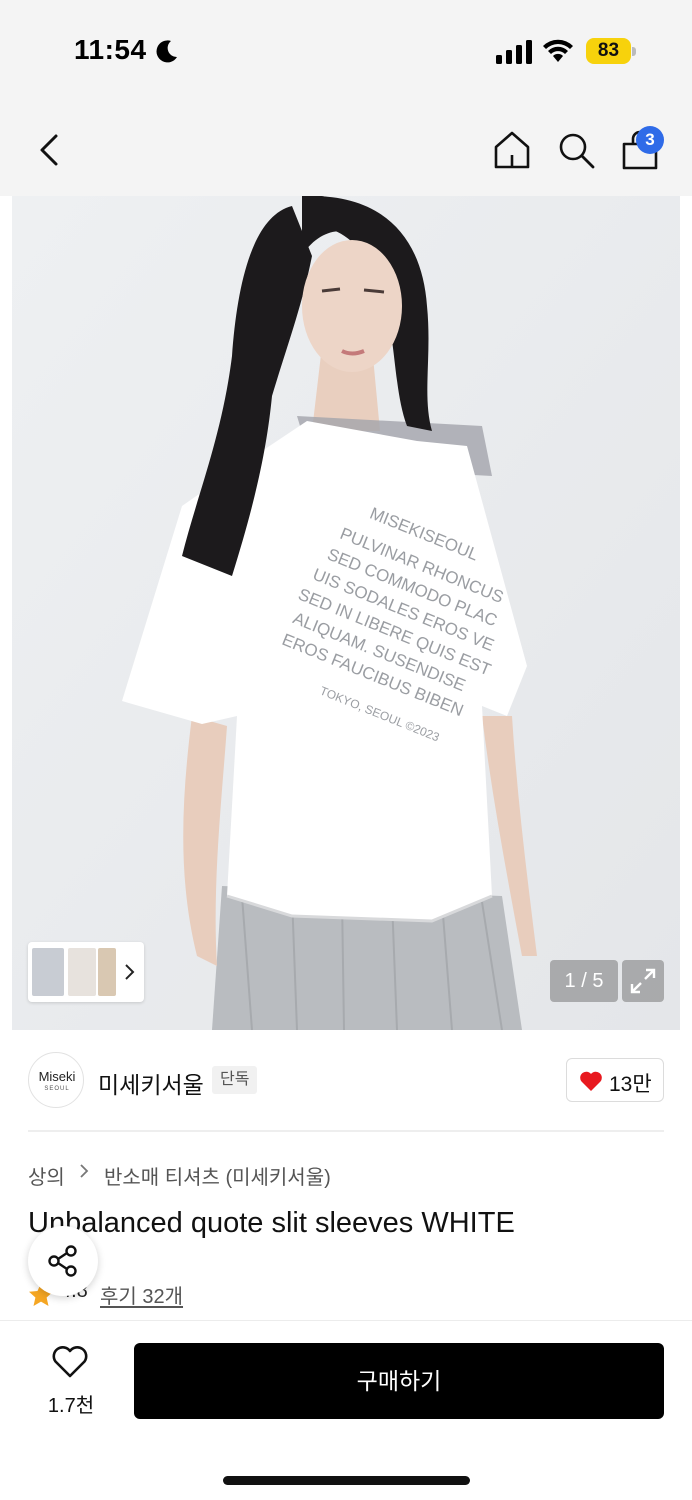  I want to click on exclusive-badge: 단독, so click(235, 1080).